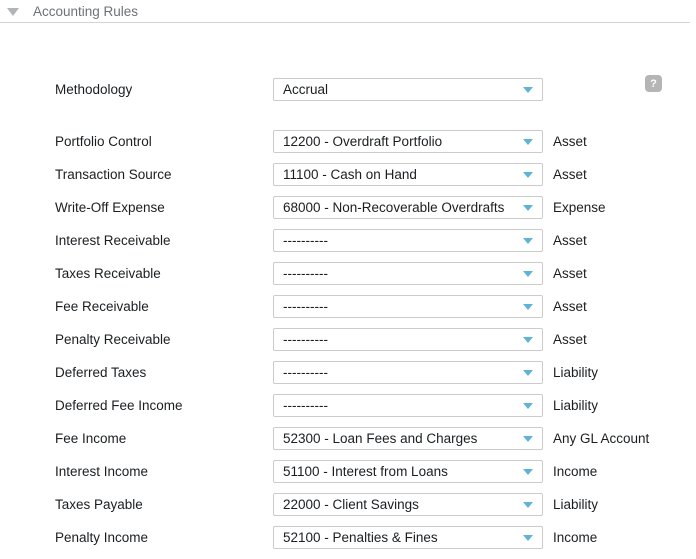  Describe the element at coordinates (345, 11) in the screenshot. I see `section-header: Accounting Rules` at that location.